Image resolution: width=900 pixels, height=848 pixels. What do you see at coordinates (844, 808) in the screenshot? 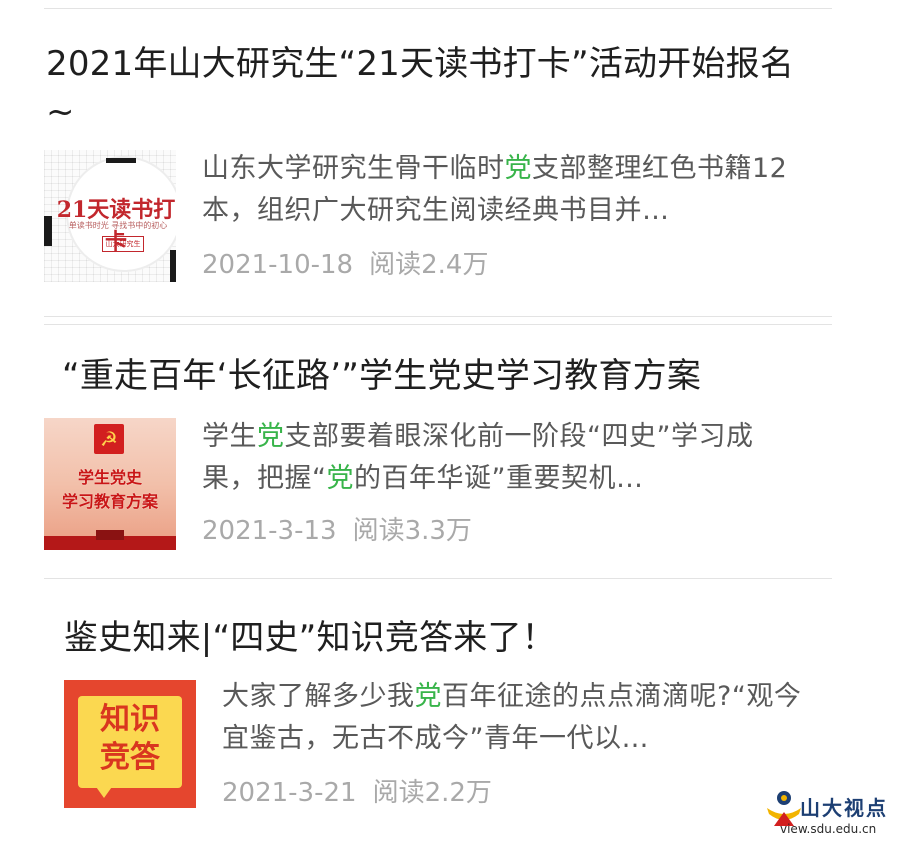
I see `watermark-name: 山大视点` at bounding box center [844, 808].